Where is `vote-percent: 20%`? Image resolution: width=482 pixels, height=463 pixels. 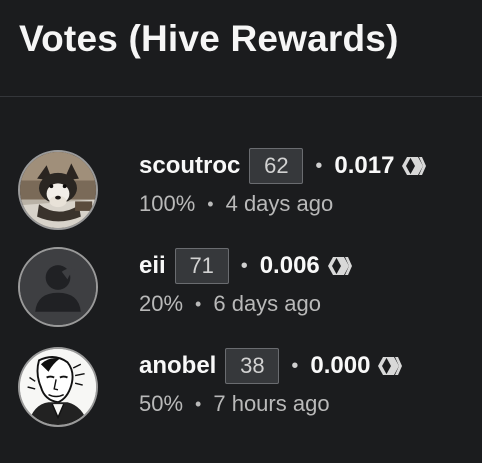
vote-percent: 20% is located at coordinates (161, 303).